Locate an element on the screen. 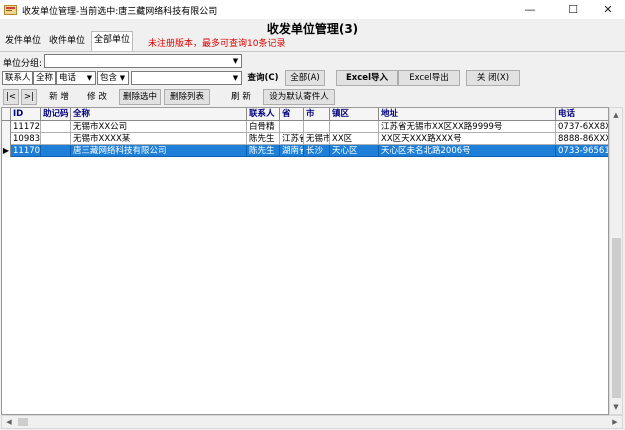 The width and height of the screenshot is (625, 430). first-record-button: |< is located at coordinates (11, 97).